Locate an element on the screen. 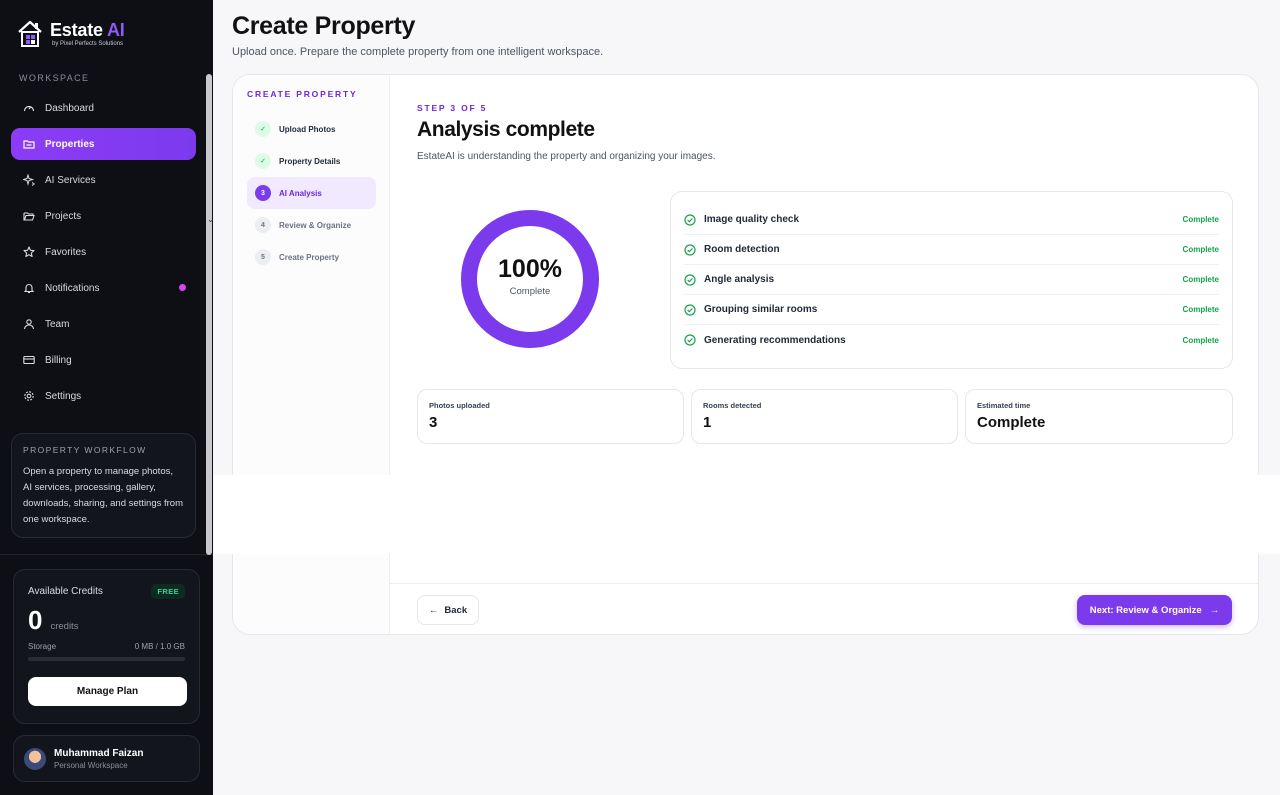 Image resolution: width=1280 pixels, height=795 pixels. stat-rooms-detected: Rooms detected 1 is located at coordinates (824, 416).